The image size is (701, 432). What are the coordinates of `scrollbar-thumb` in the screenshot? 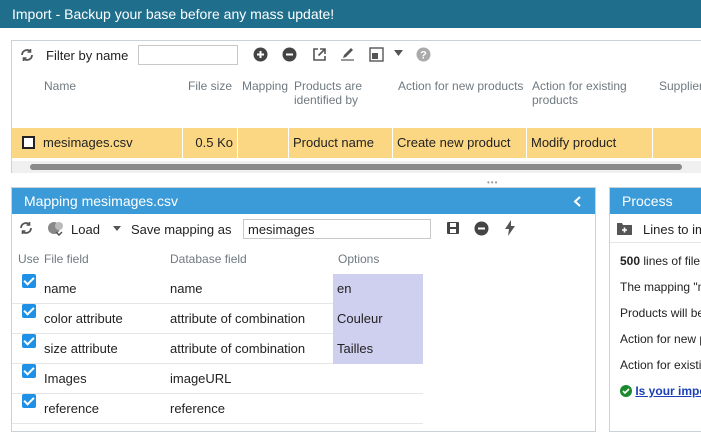 It's located at (356, 167).